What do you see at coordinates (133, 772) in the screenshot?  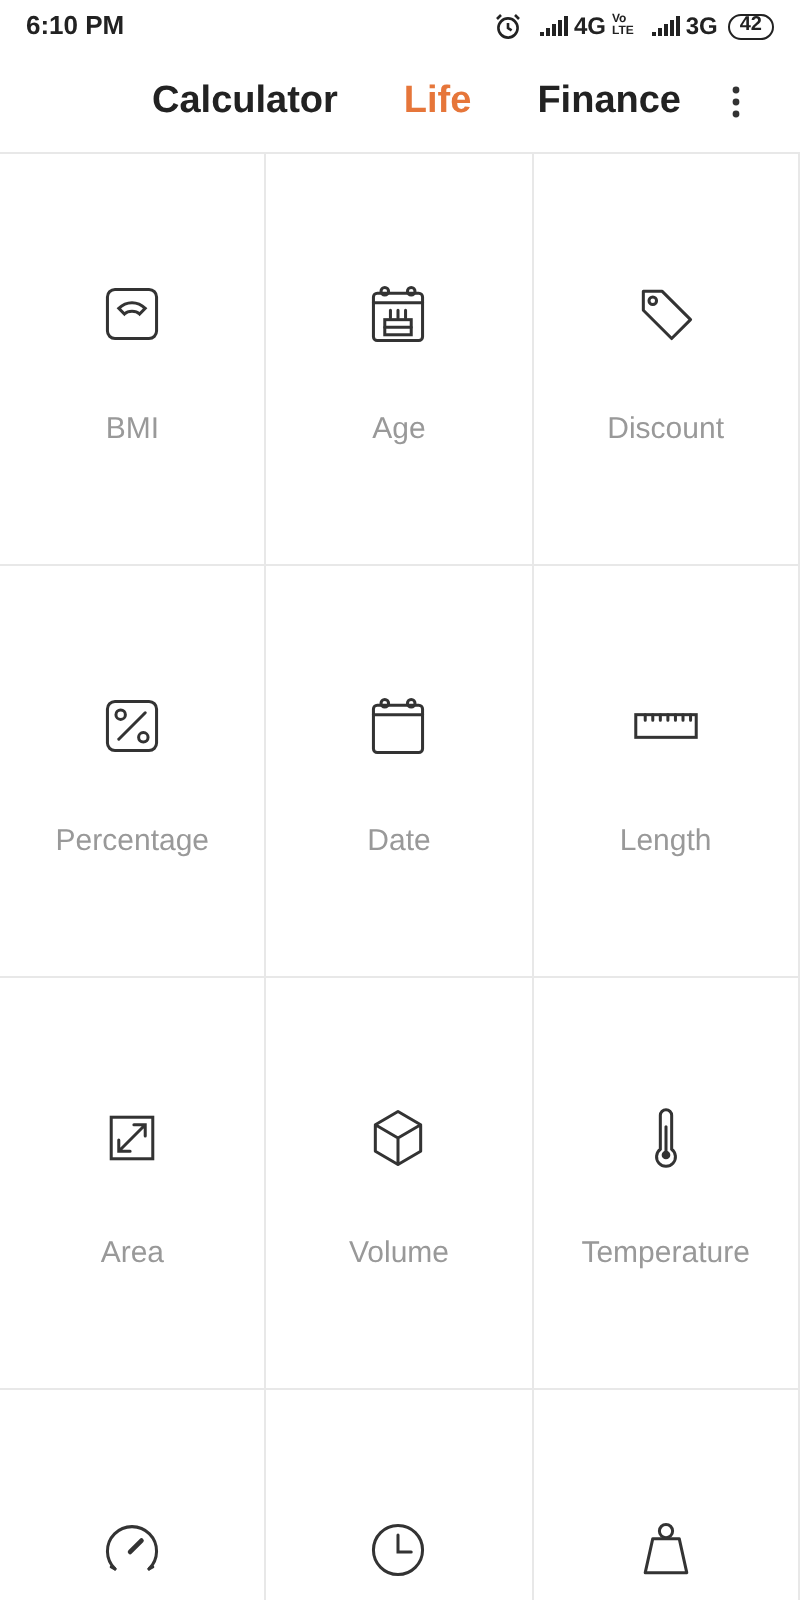 I see `tool-tile: Percentage` at bounding box center [133, 772].